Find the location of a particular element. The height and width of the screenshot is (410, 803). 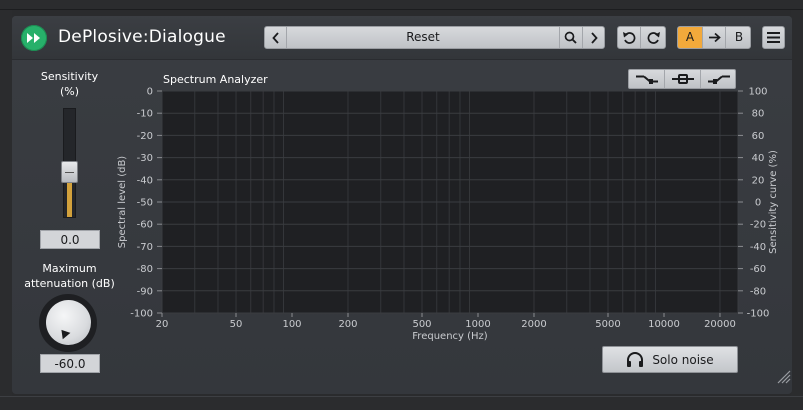

sensitivity-value-field: 0.0 is located at coordinates (70, 239).